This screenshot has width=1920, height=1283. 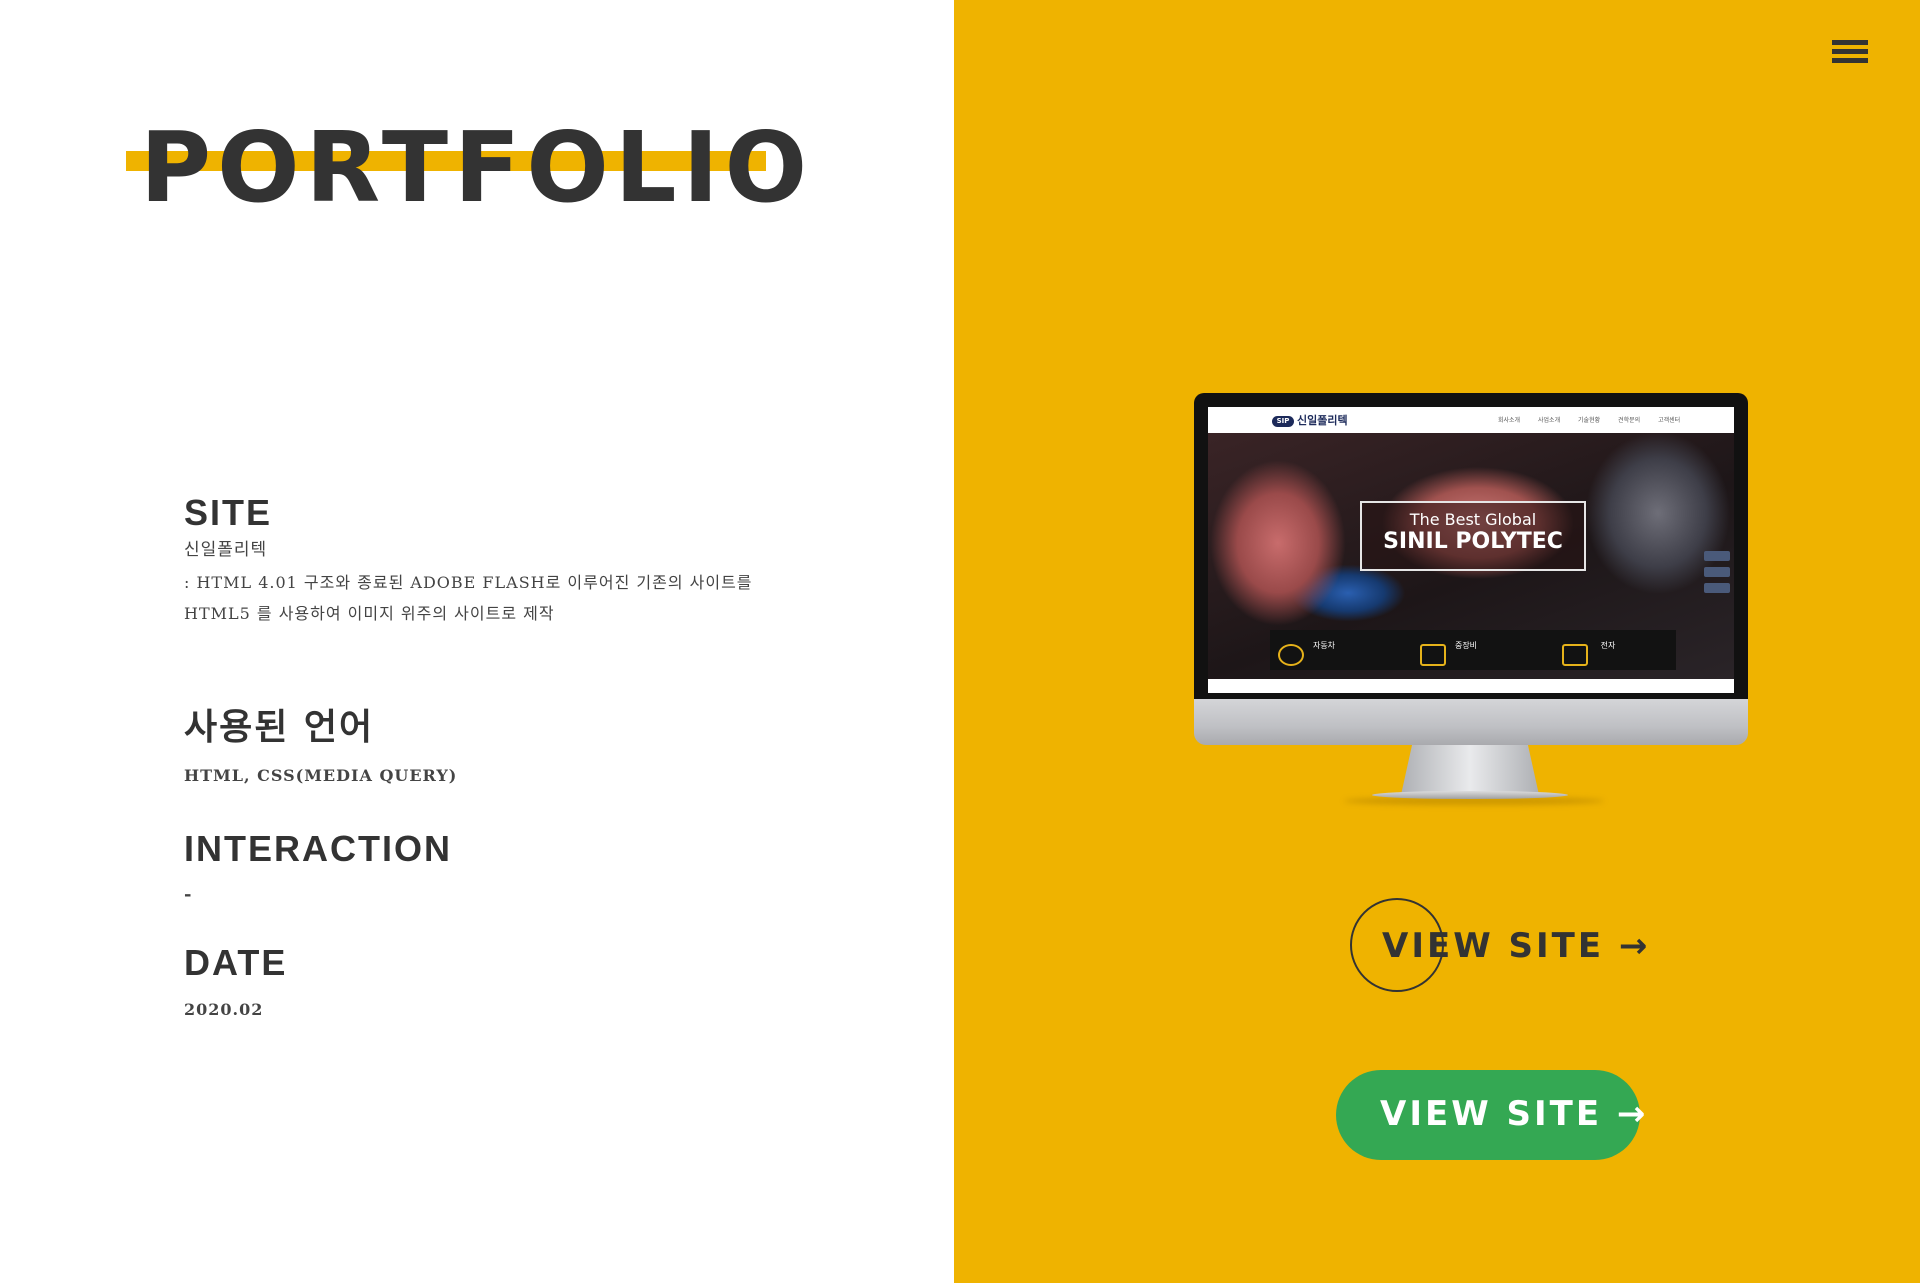 What do you see at coordinates (224, 1009) in the screenshot?
I see `date-value: 2020.02` at bounding box center [224, 1009].